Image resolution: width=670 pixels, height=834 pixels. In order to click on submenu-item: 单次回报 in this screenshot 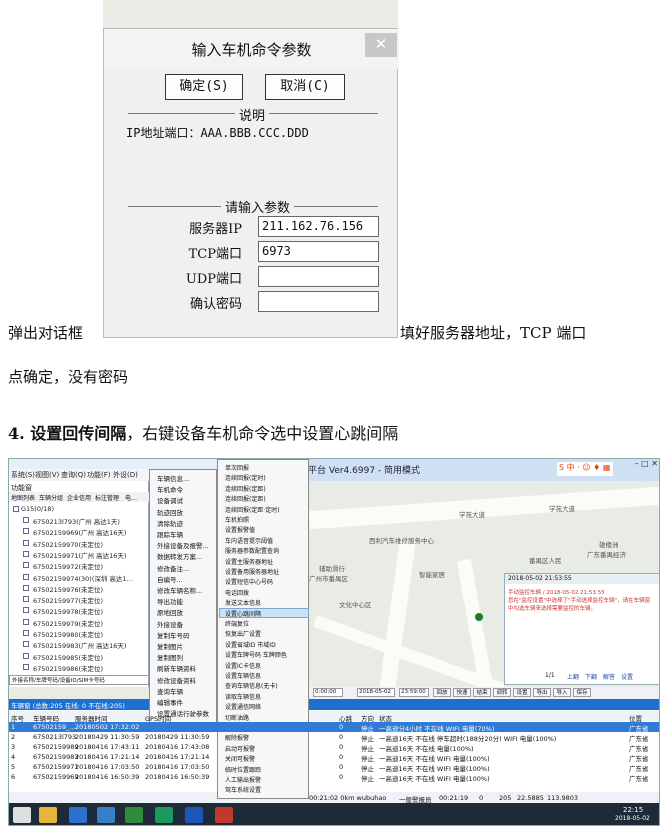, I will do `click(237, 467)`.